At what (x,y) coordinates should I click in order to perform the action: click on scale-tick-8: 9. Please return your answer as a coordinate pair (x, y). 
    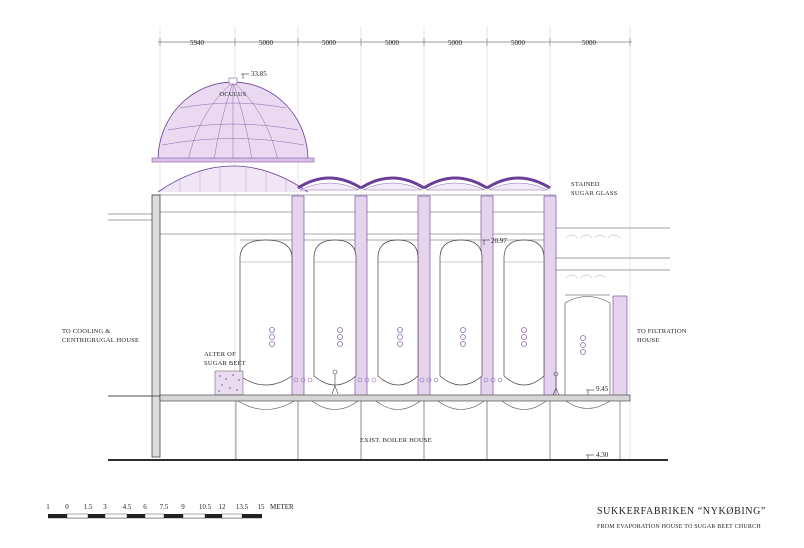
    Looking at the image, I should click on (183, 507).